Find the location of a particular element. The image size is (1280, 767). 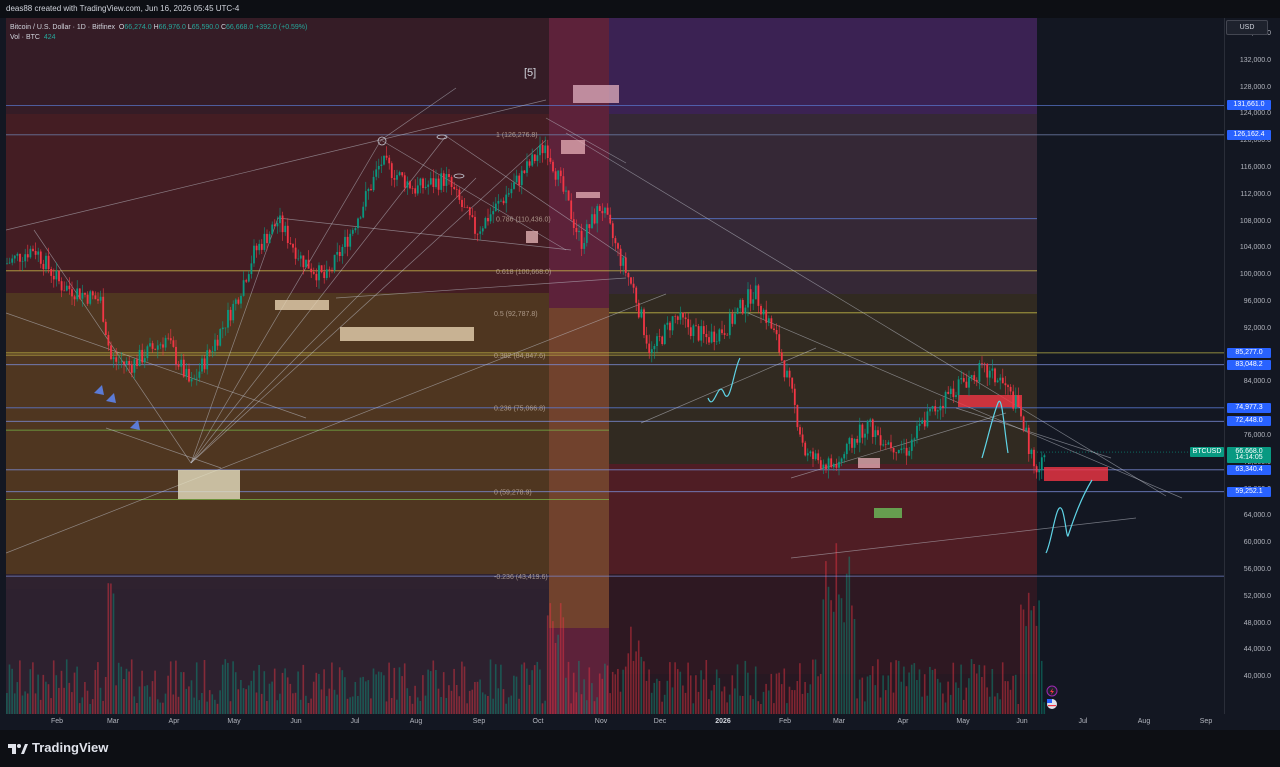

tradingview-brand: TradingView is located at coordinates (58, 747).